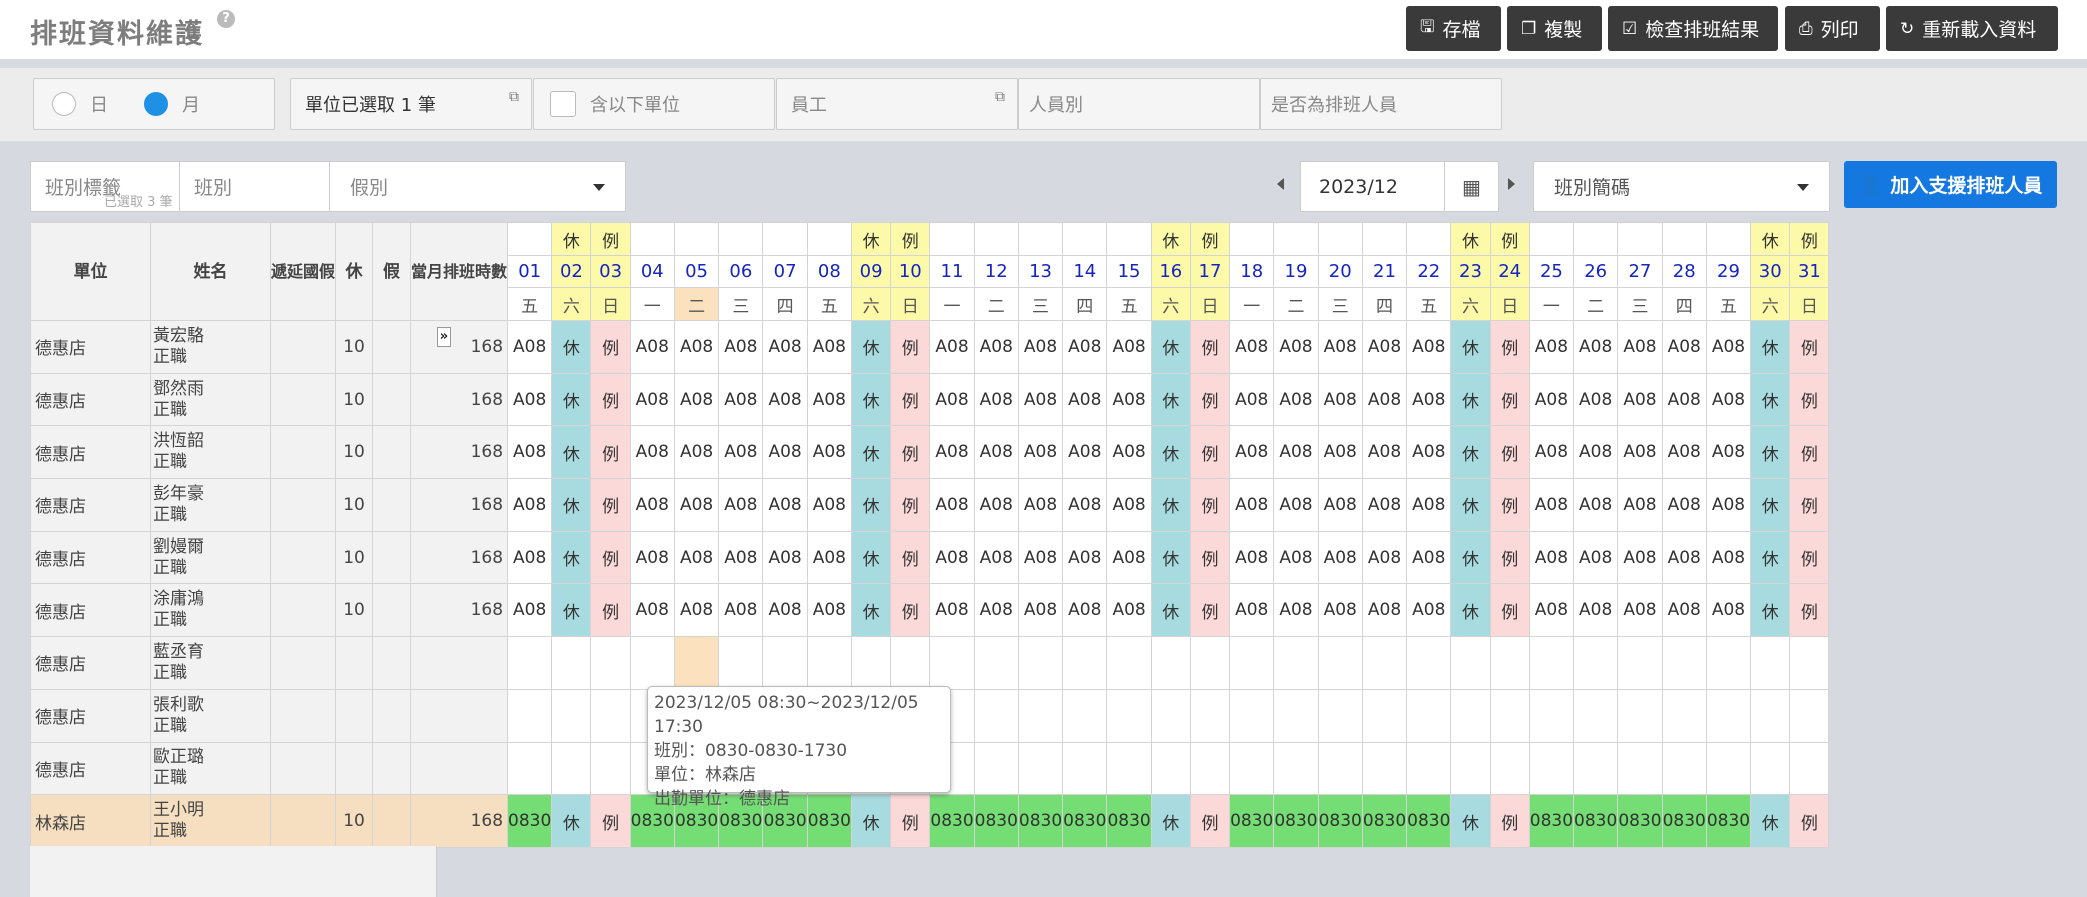 This screenshot has width=2087, height=897. Describe the element at coordinates (996, 271) in the screenshot. I see `date-header-12: 12` at that location.